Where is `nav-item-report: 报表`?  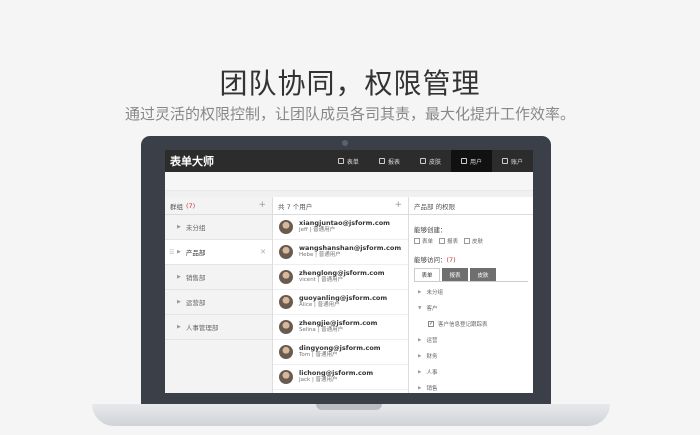
nav-item-report: 报表 is located at coordinates (389, 161).